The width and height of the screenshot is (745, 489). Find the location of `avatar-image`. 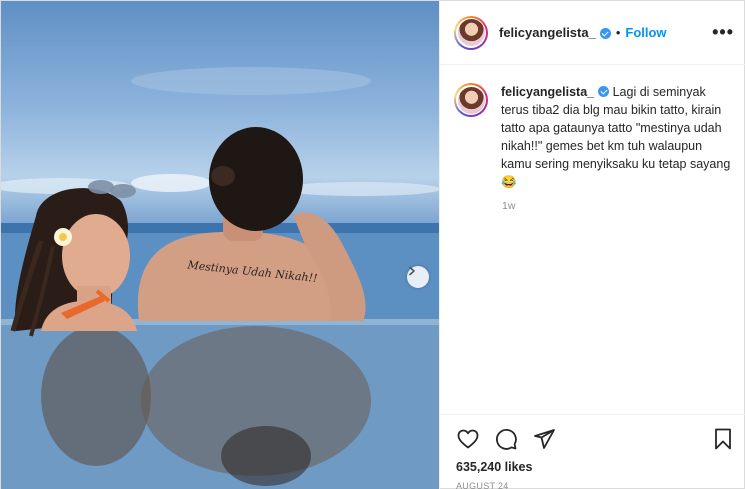

avatar-image is located at coordinates (471, 32).